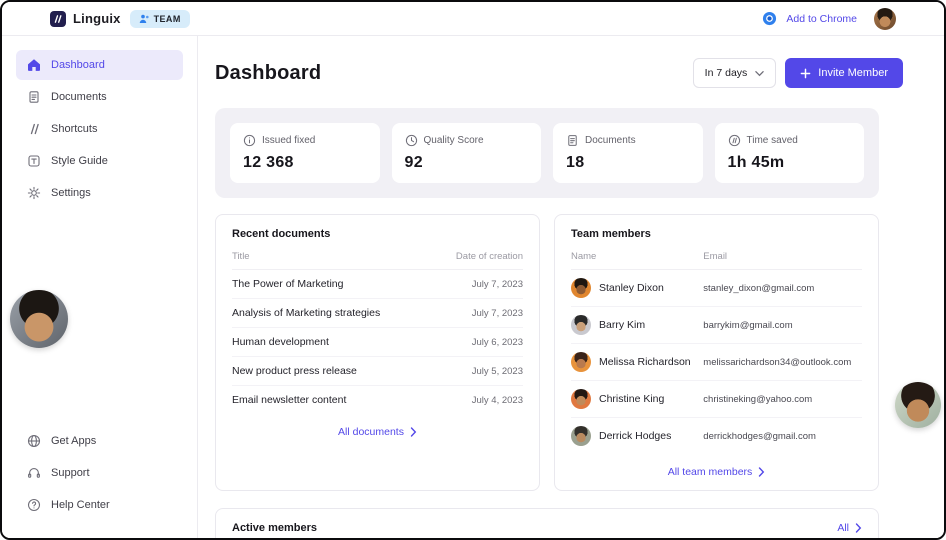 This screenshot has width=946, height=540. Describe the element at coordinates (377, 400) in the screenshot. I see `table-row: Email newsletter content July 4, 2023` at that location.